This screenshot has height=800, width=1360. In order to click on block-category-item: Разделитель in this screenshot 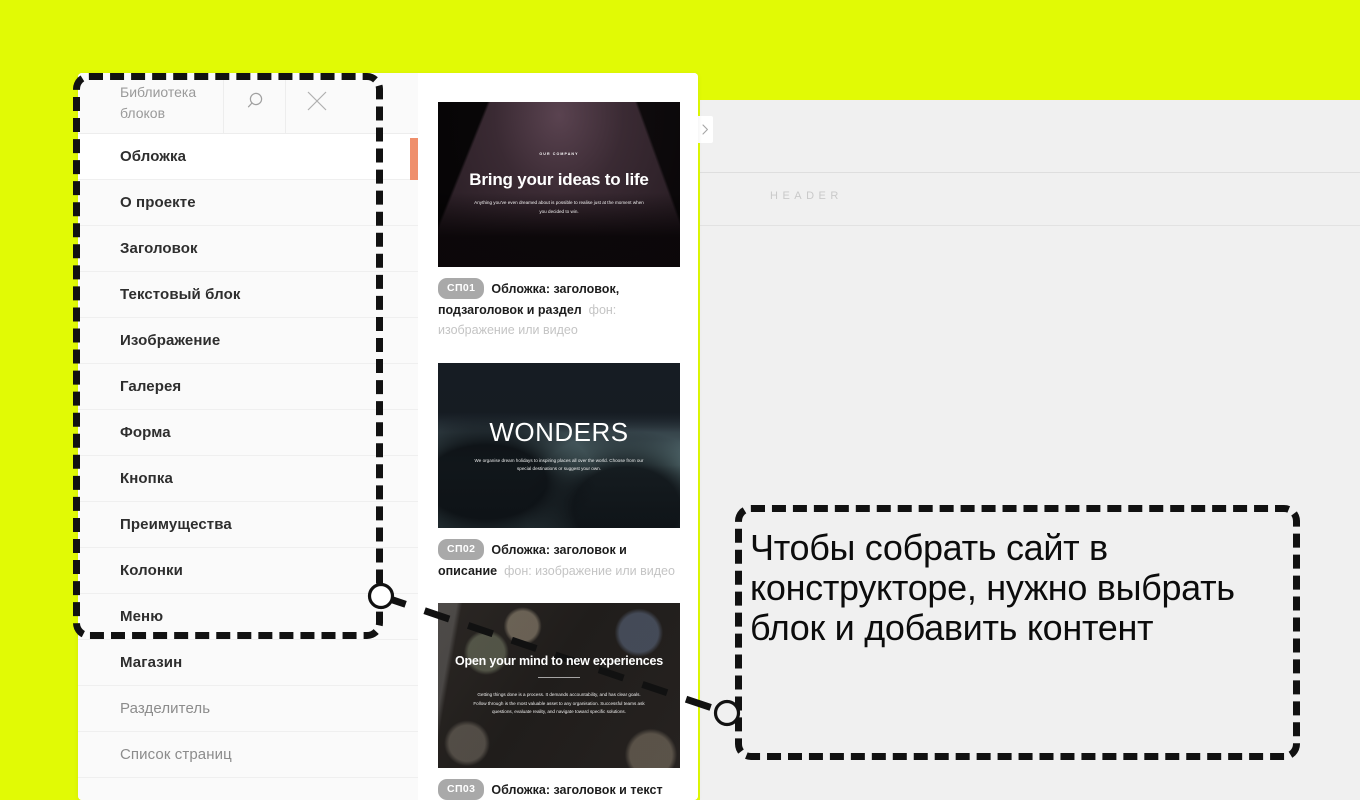, I will do `click(248, 709)`.